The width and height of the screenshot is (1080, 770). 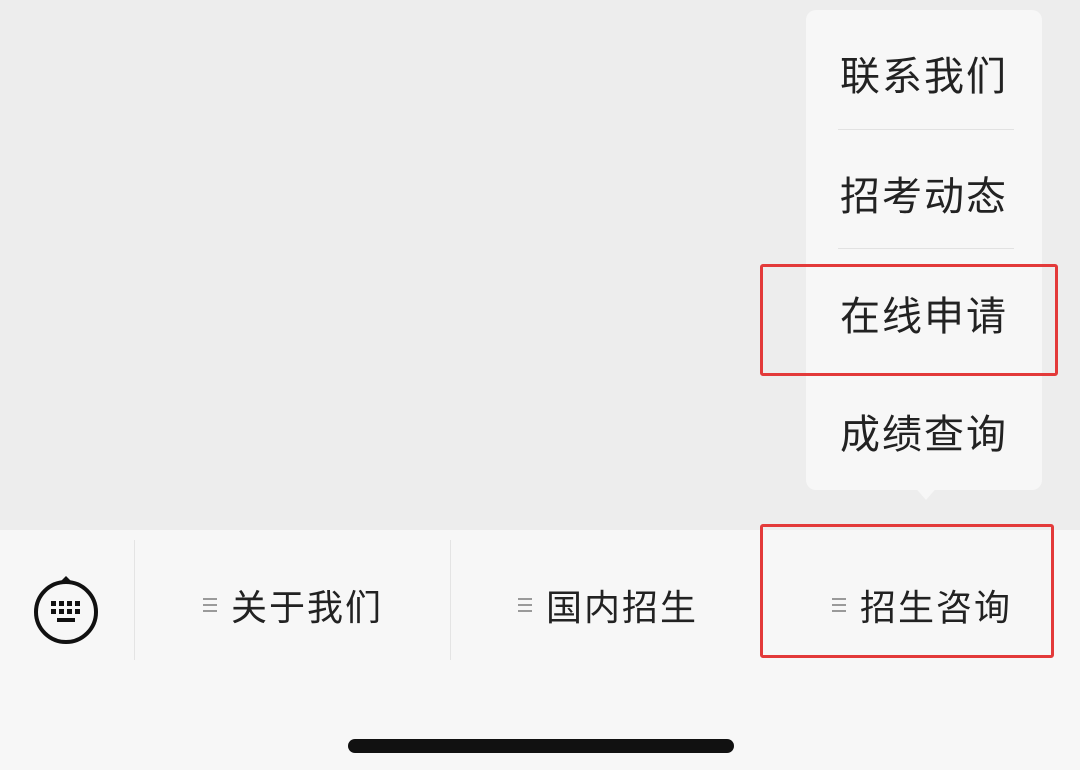 I want to click on keyboard-icon, so click(x=66, y=610).